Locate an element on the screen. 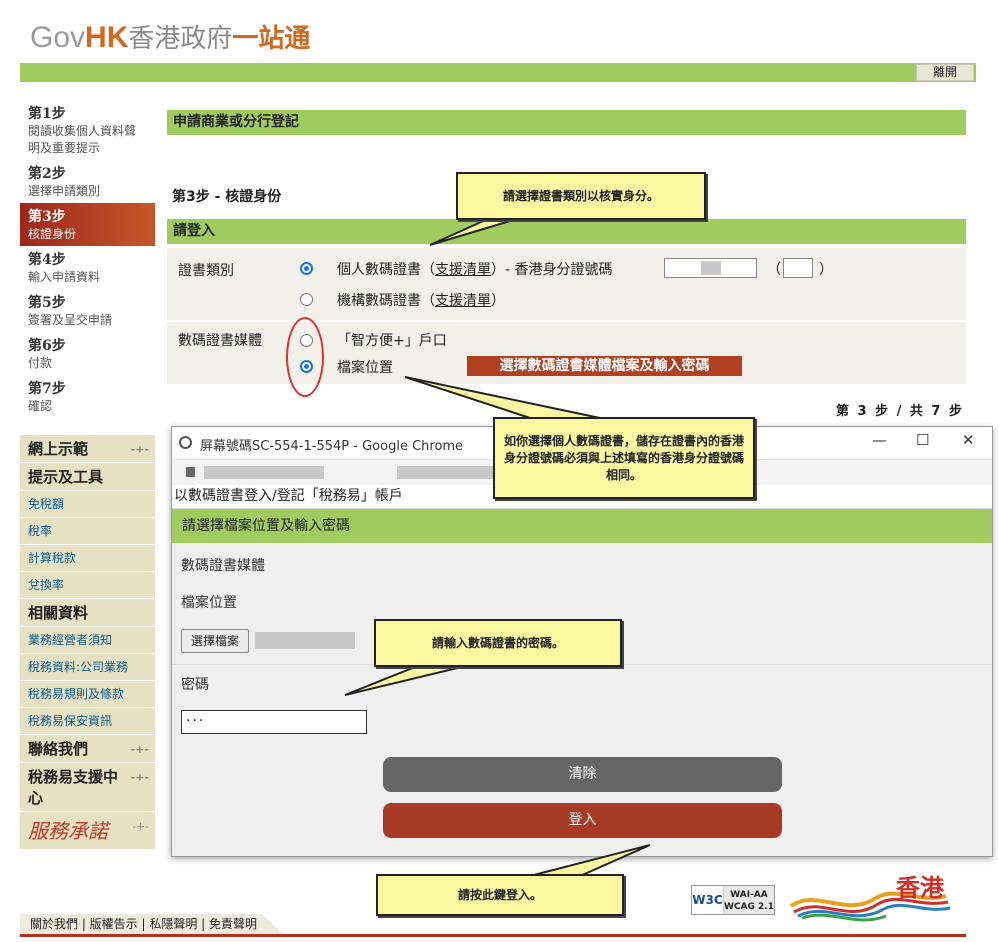  pointer-c4 is located at coordinates (590, 860).